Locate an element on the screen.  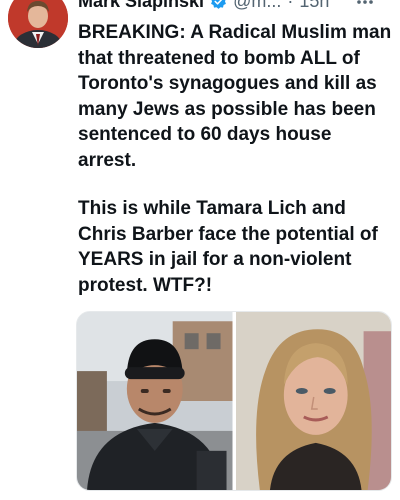
author-name: Mark Slapinski is located at coordinates (141, 5).